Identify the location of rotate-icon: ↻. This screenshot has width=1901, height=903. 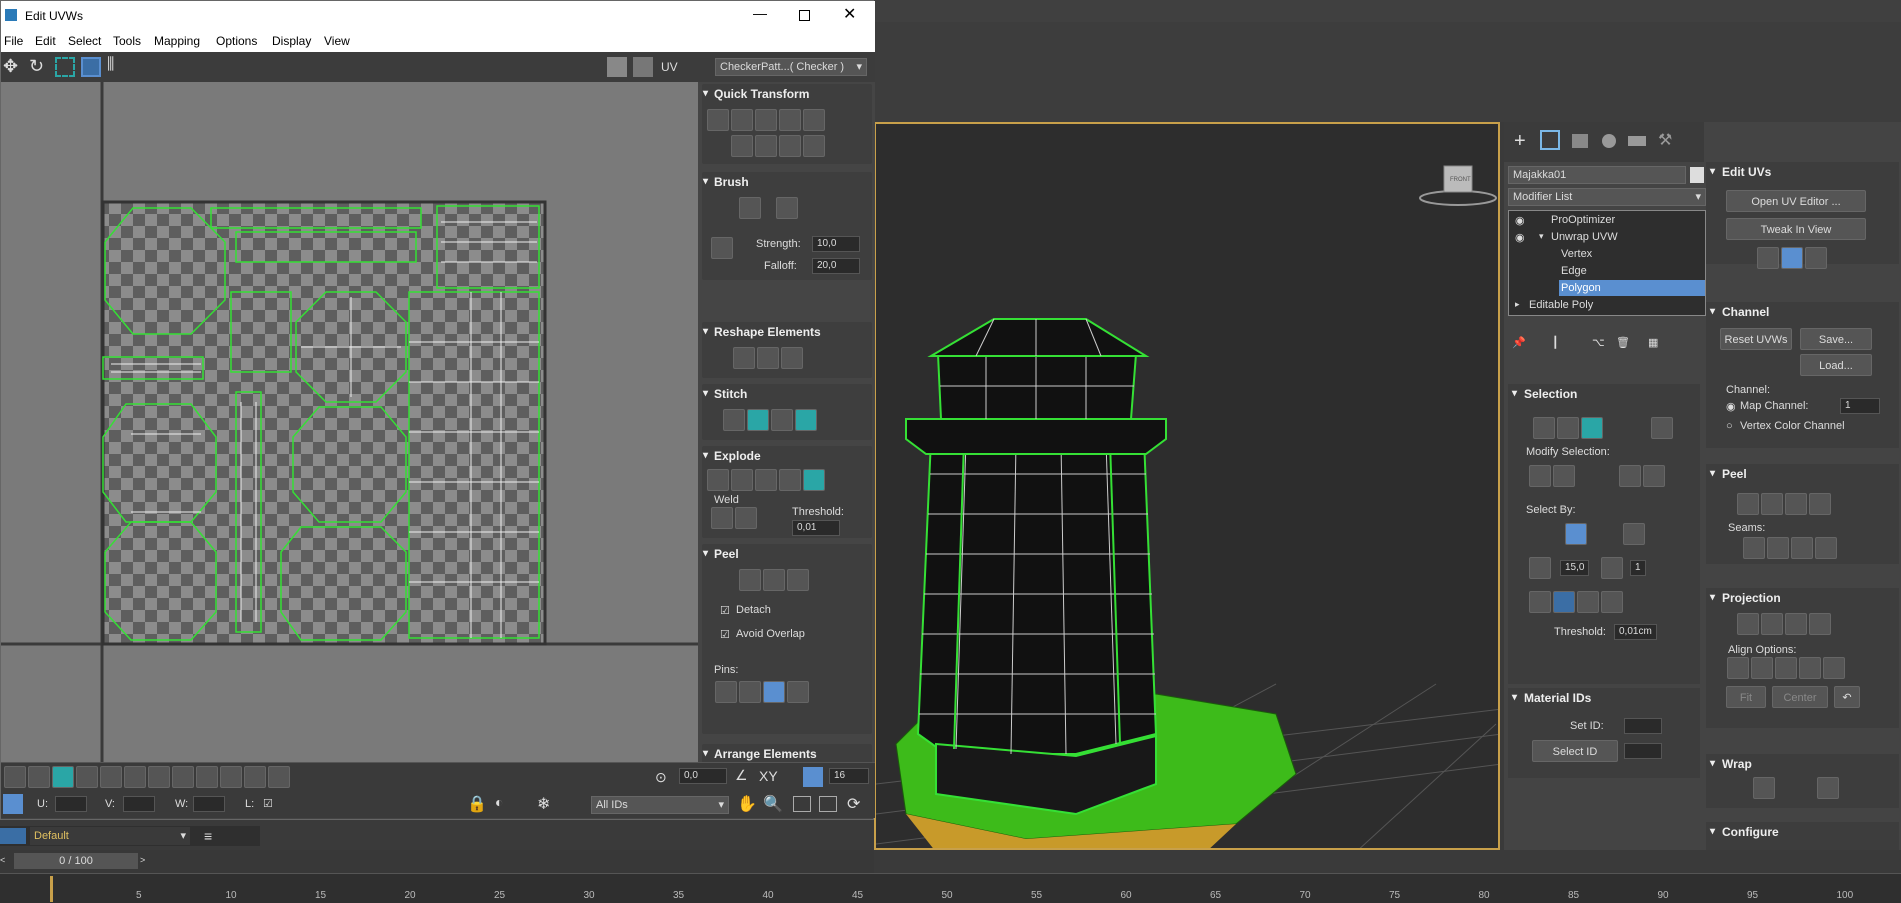
(36, 66).